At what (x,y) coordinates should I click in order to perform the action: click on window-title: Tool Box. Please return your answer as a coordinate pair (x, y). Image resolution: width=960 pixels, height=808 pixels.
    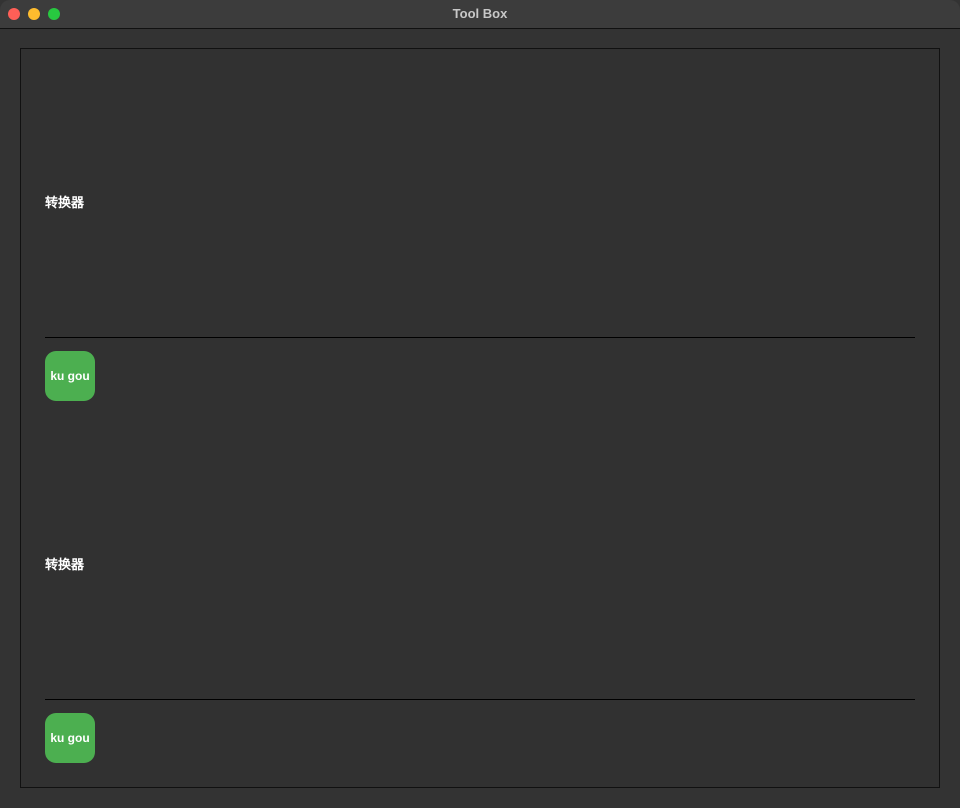
    Looking at the image, I should click on (480, 13).